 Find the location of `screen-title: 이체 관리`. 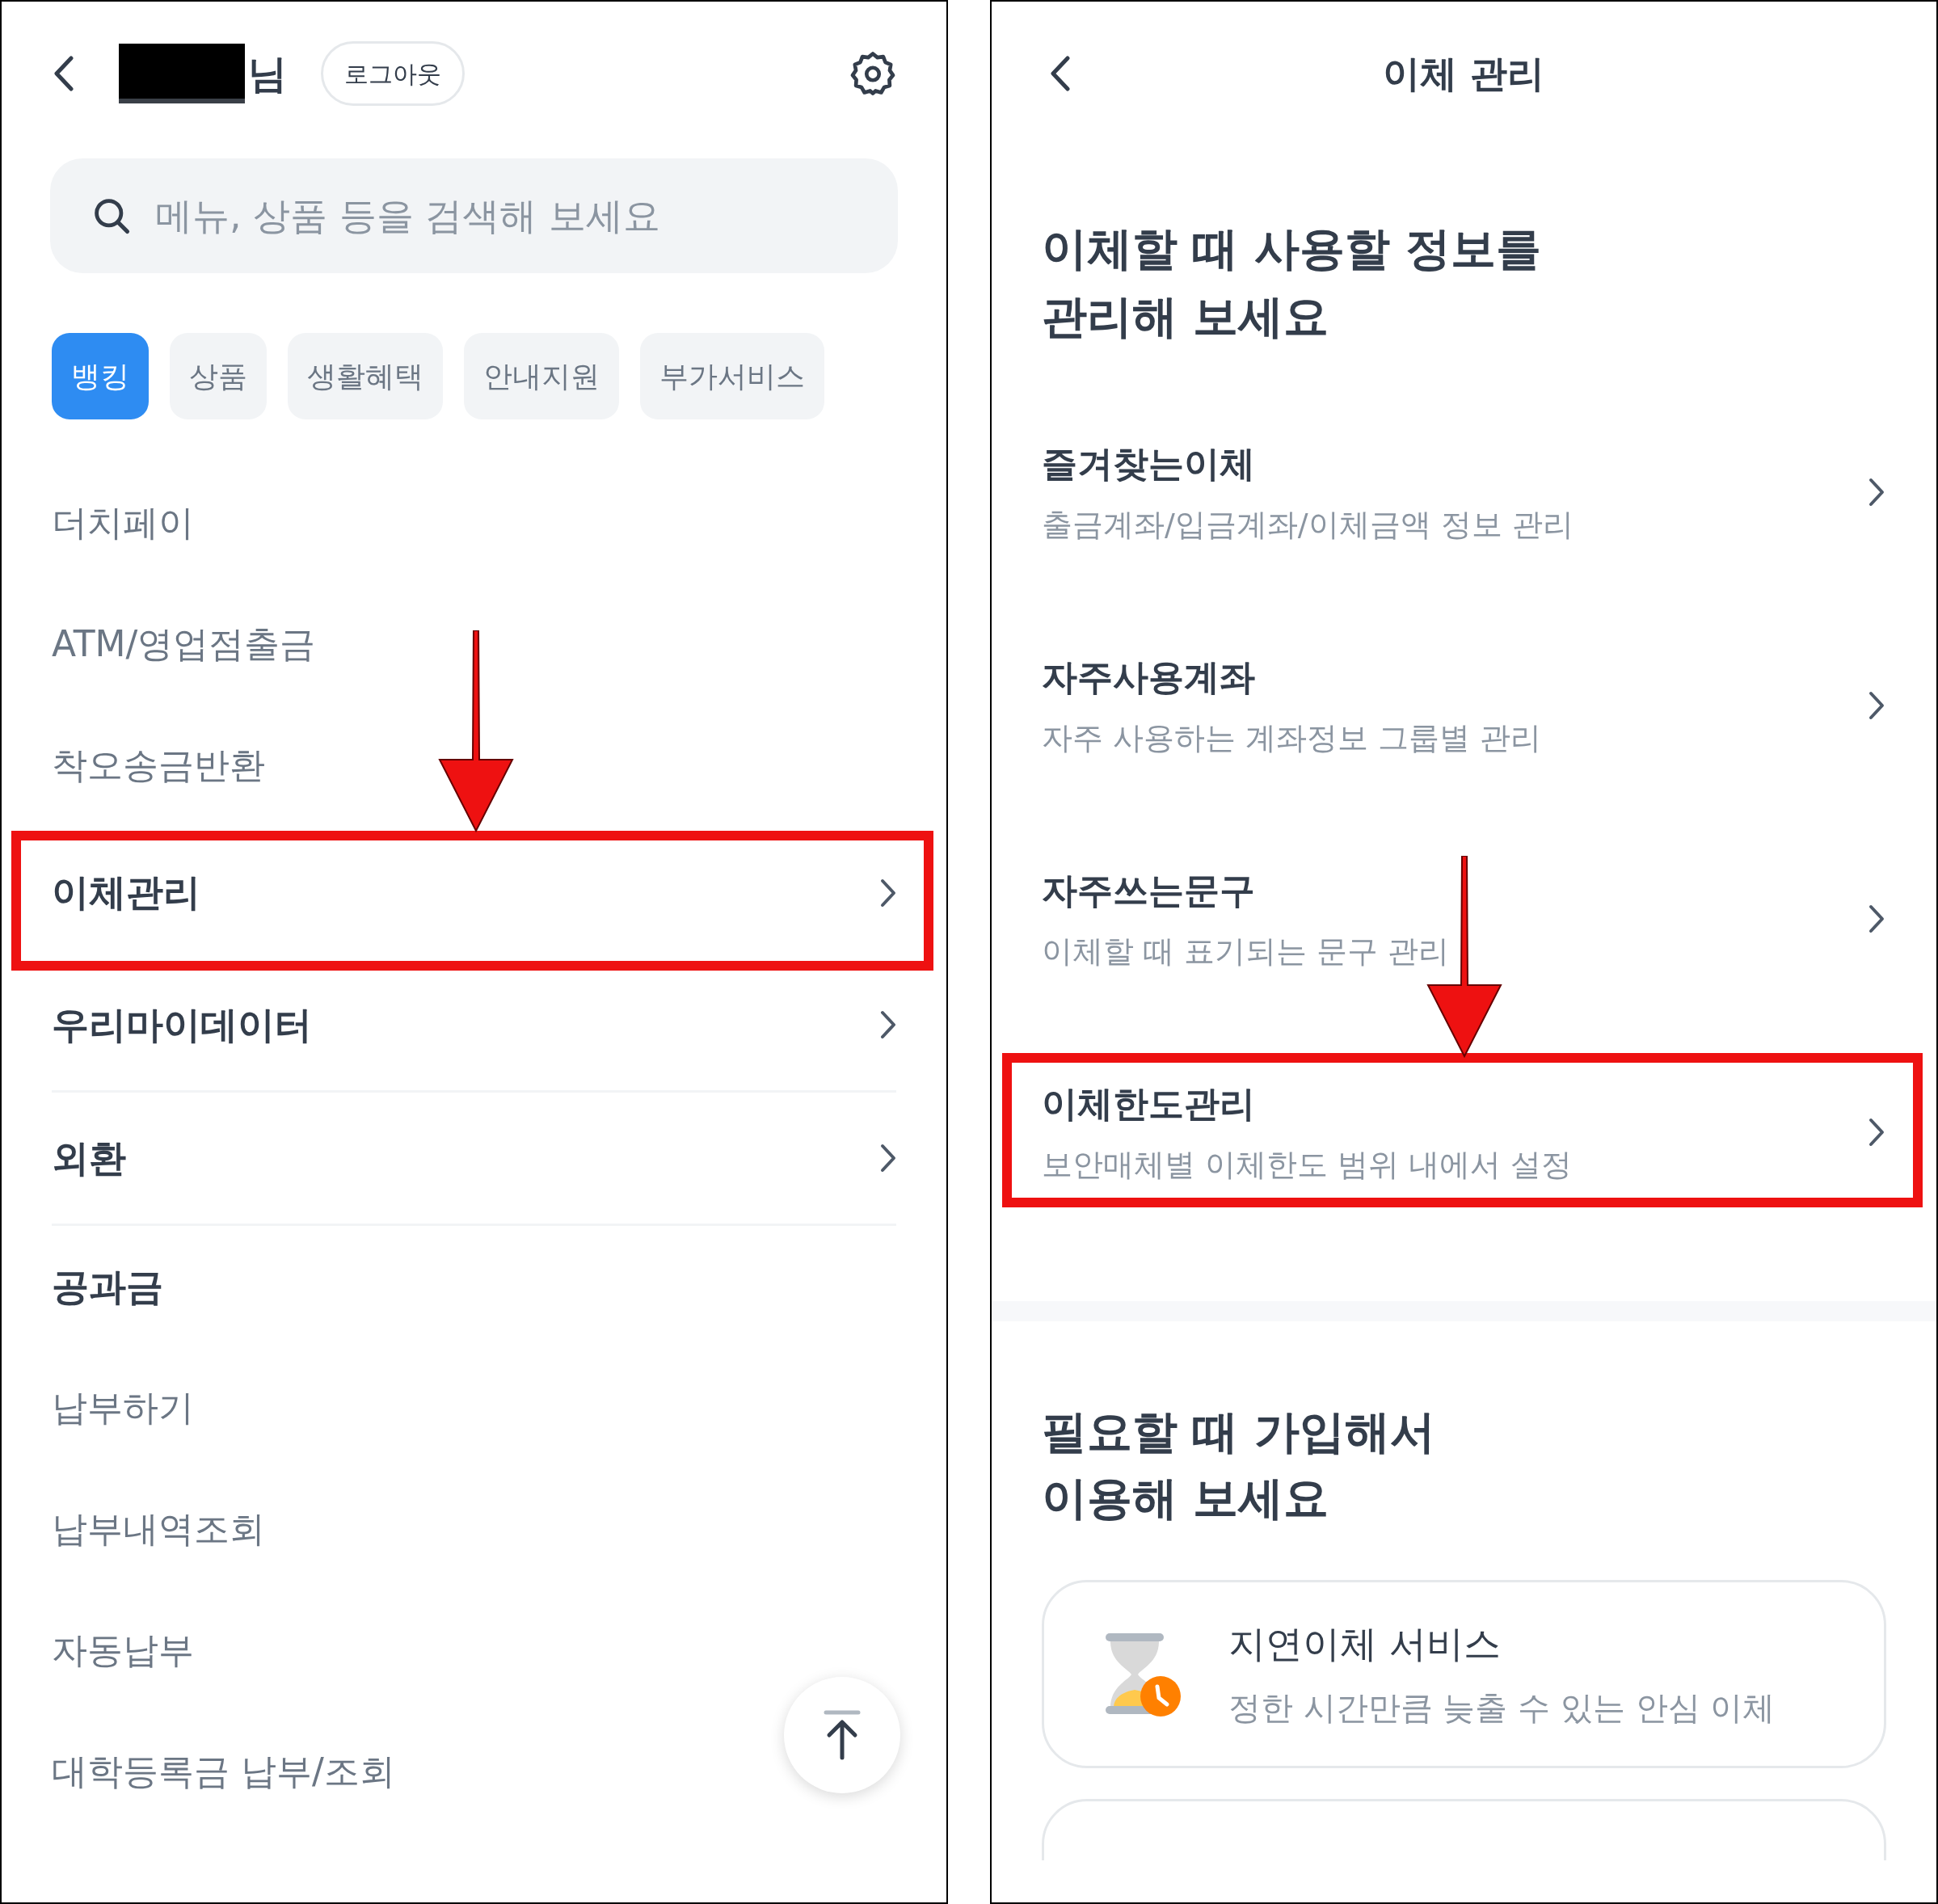

screen-title: 이체 관리 is located at coordinates (1464, 73).